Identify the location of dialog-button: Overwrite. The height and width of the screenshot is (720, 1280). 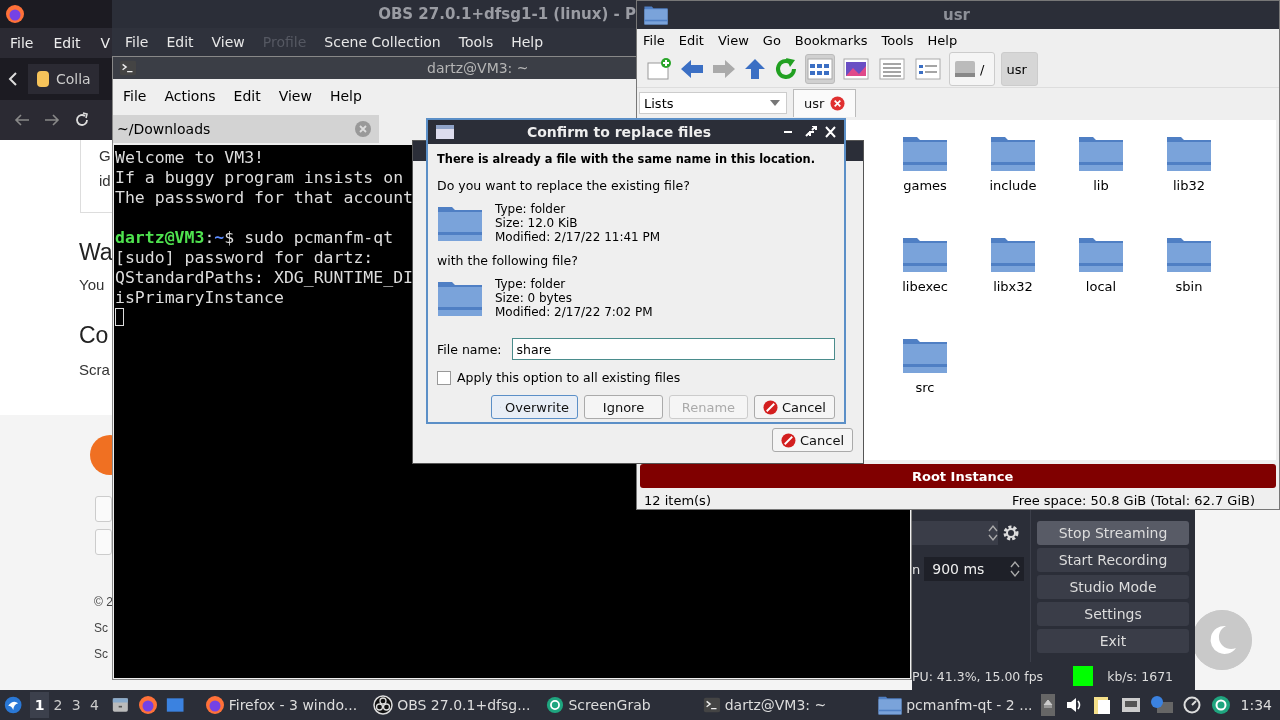
(534, 407).